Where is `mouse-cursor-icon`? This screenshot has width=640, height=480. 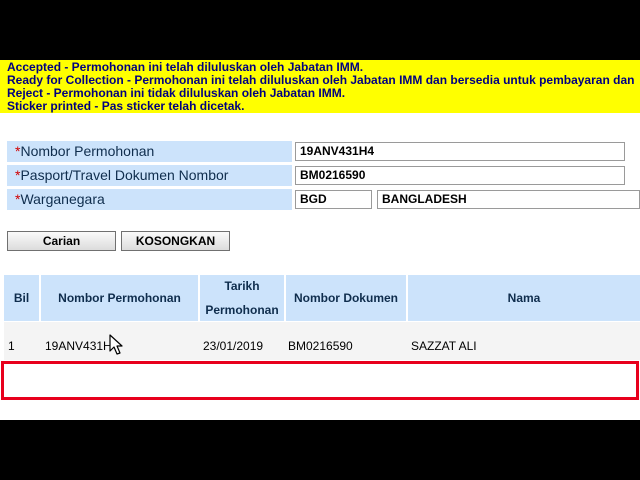 mouse-cursor-icon is located at coordinates (116, 344).